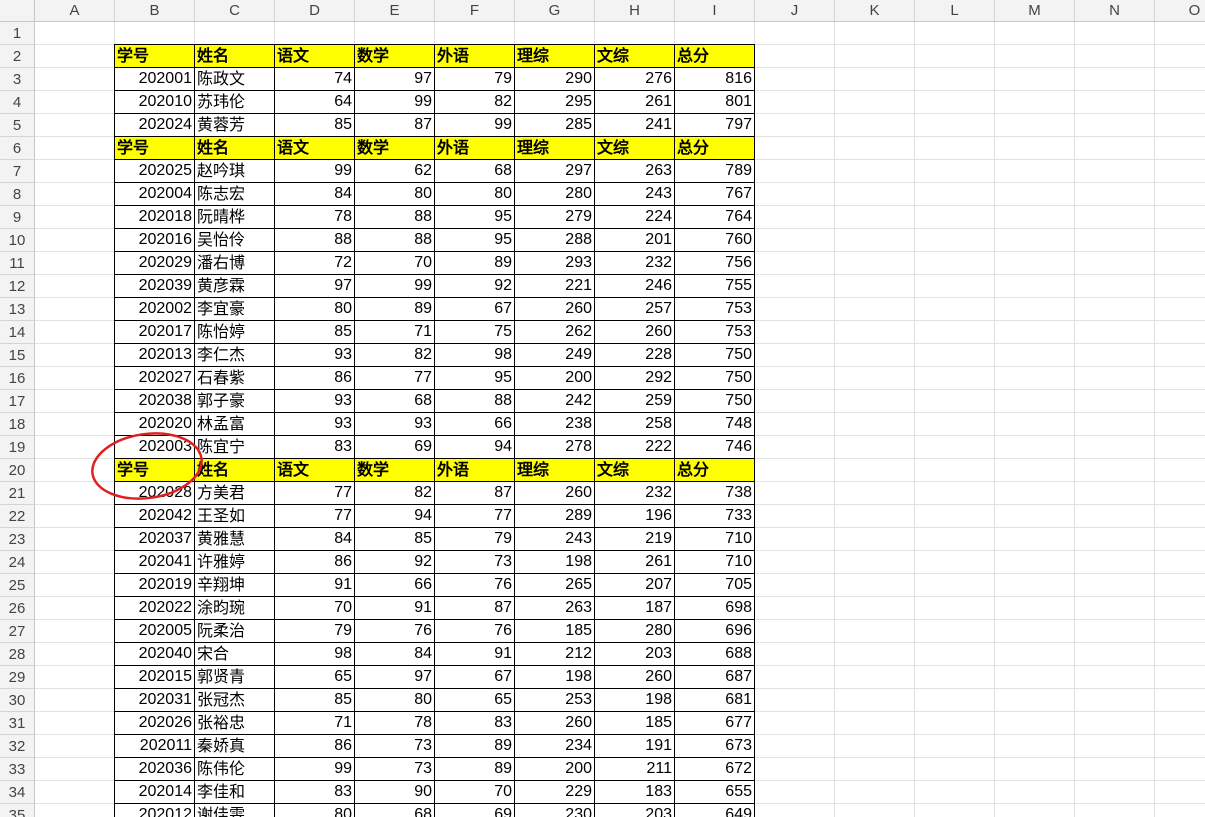  I want to click on row-header-19: 19, so click(17, 447).